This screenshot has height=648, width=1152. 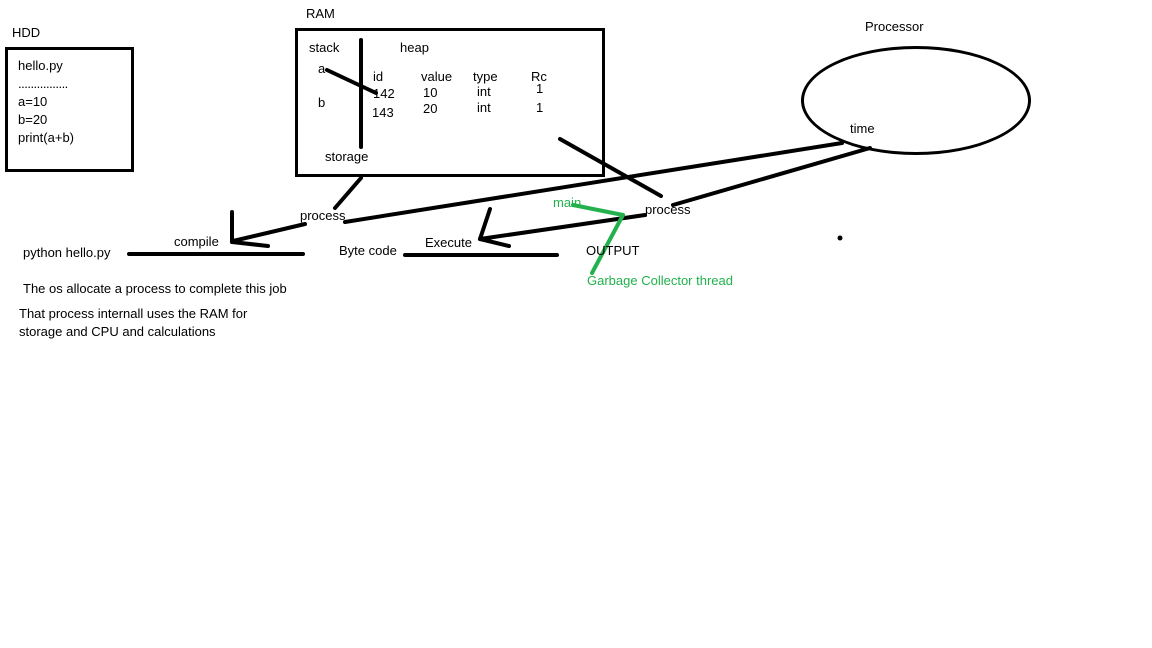 I want to click on processor-title: Processor, so click(x=894, y=26).